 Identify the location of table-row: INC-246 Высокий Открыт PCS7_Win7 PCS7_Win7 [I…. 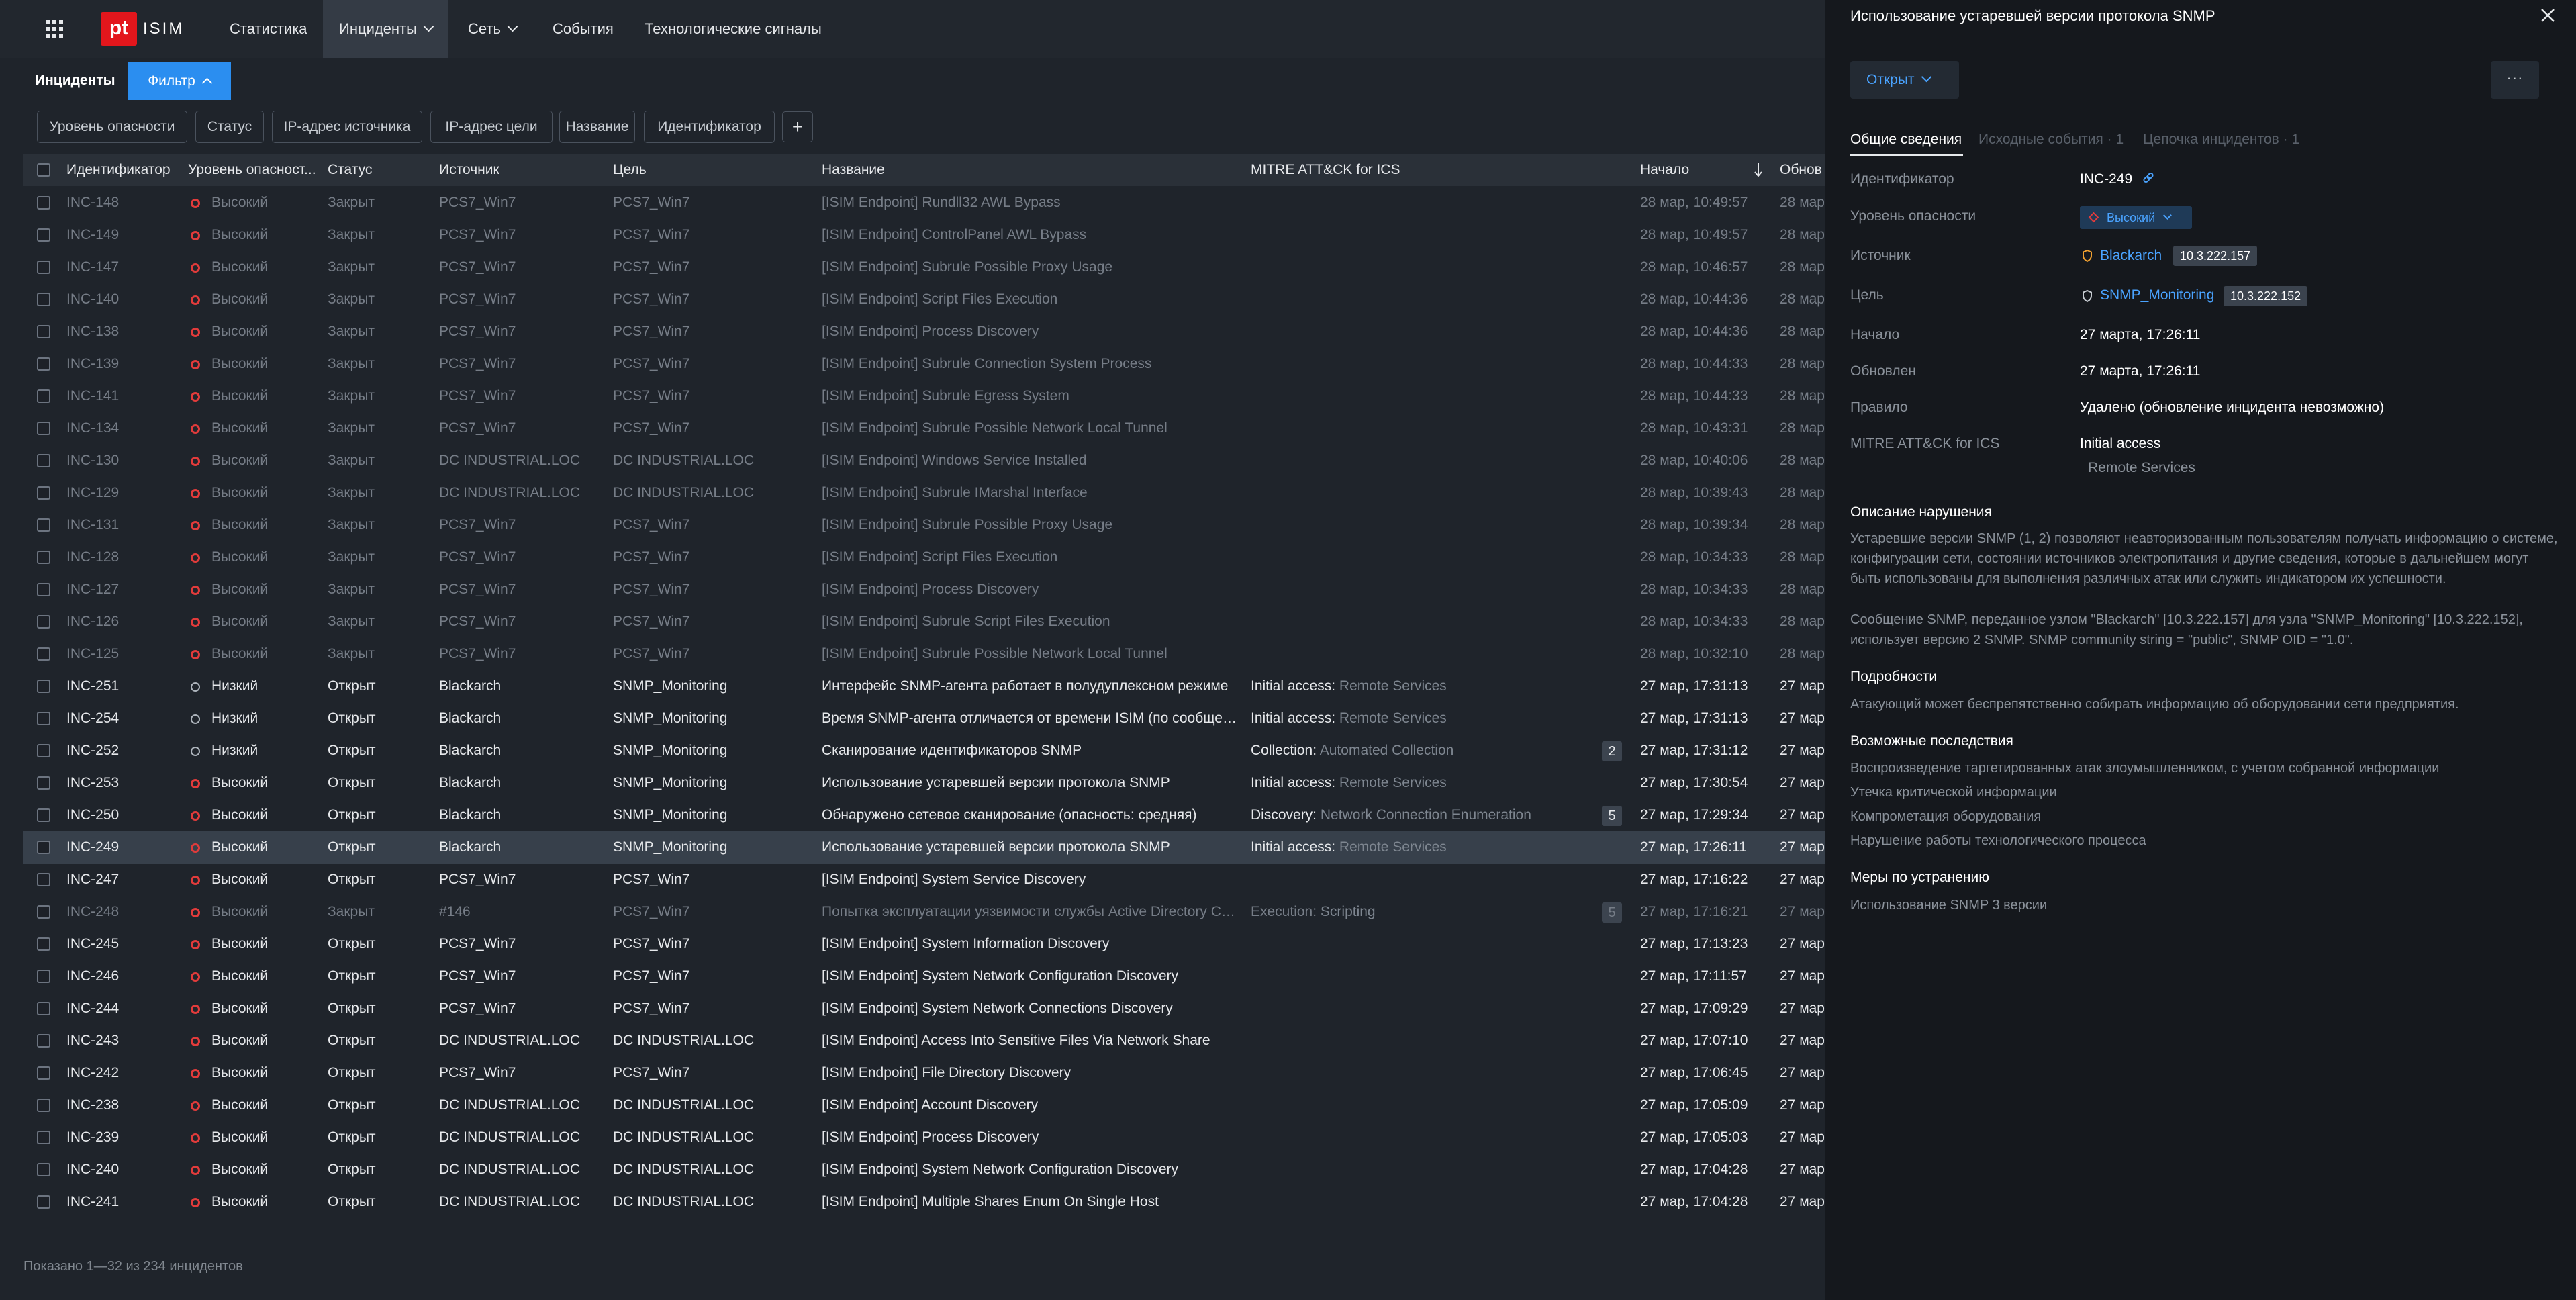
(924, 976).